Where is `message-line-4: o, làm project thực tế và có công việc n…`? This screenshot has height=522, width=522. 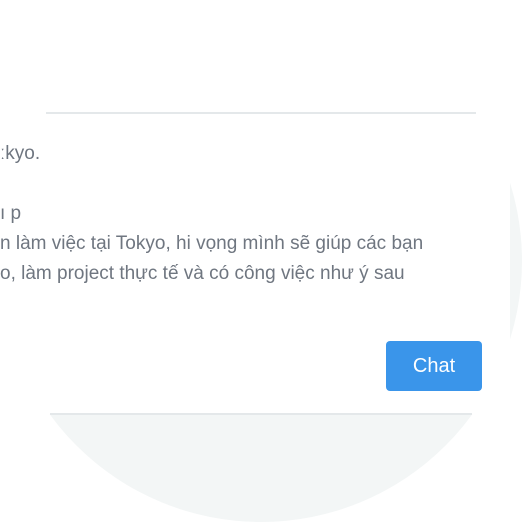 message-line-4: o, làm project thực tế và có công việc n… is located at coordinates (202, 273).